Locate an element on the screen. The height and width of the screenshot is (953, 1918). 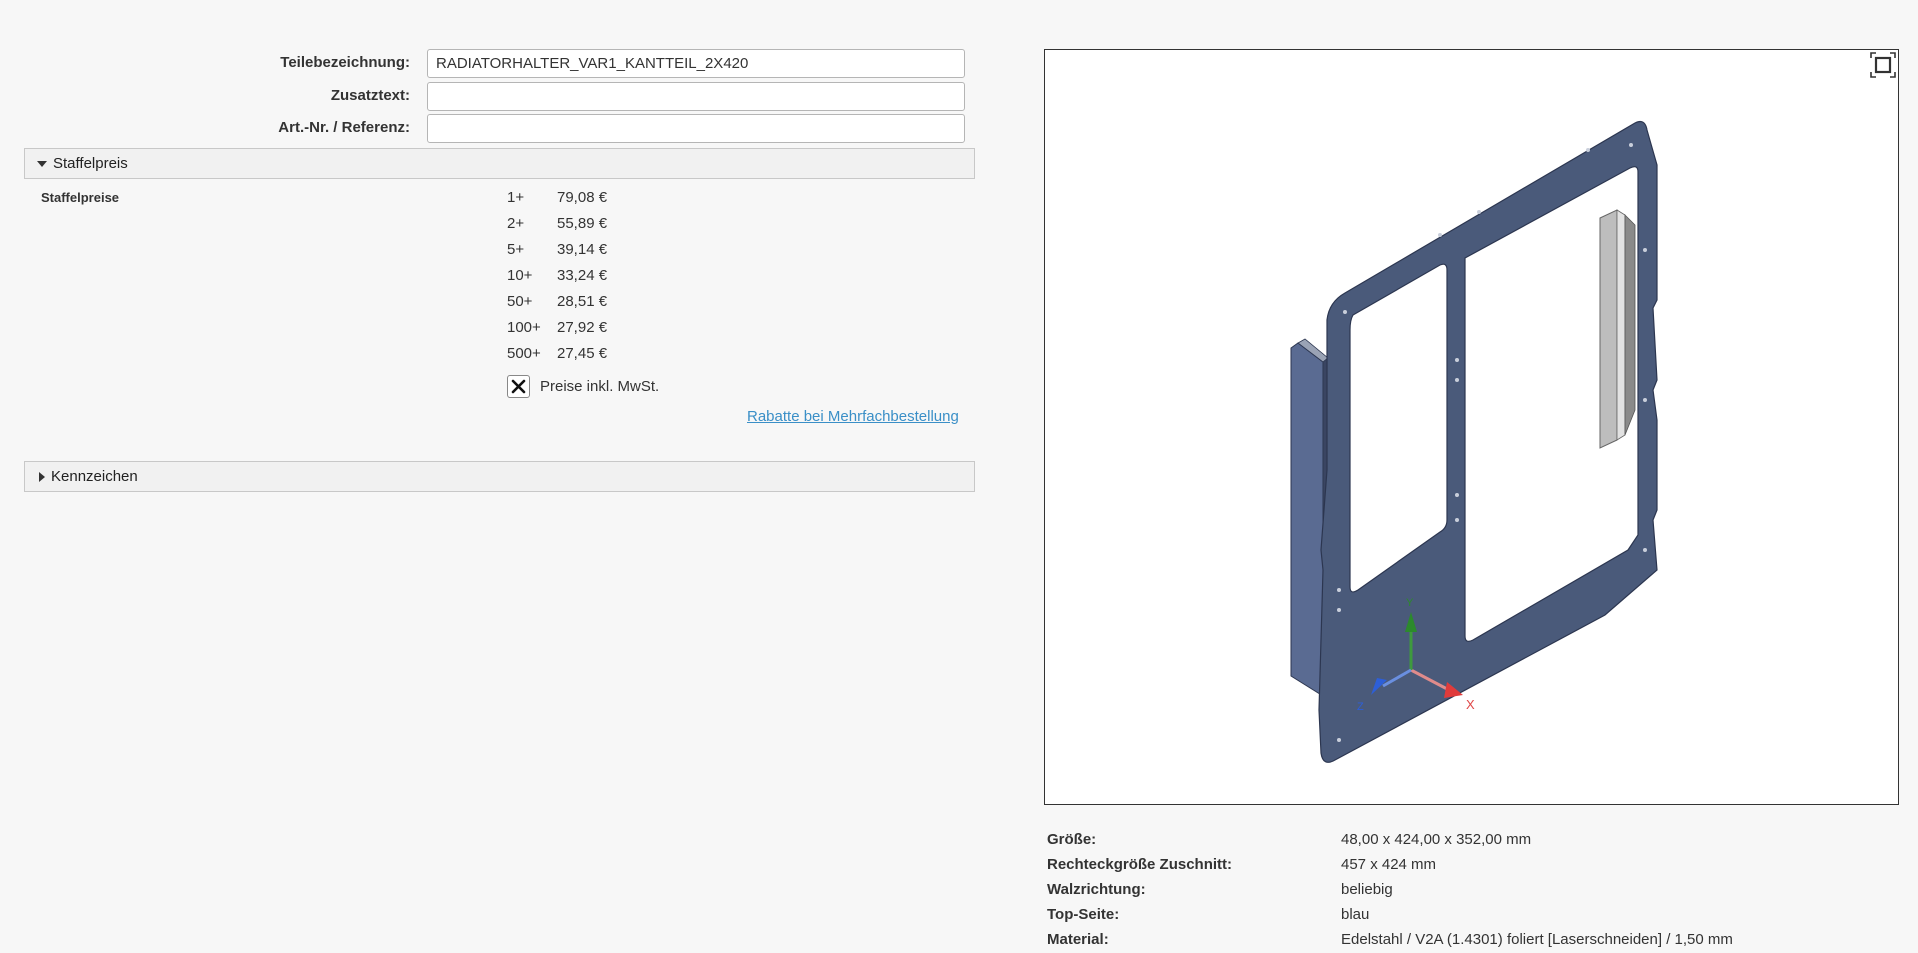
price-qty: 10+ is located at coordinates (520, 275).